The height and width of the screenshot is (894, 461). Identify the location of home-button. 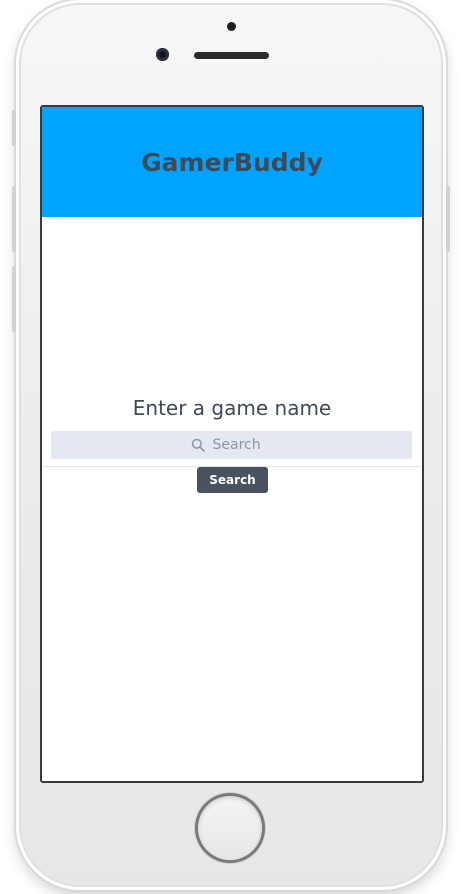
(230, 828).